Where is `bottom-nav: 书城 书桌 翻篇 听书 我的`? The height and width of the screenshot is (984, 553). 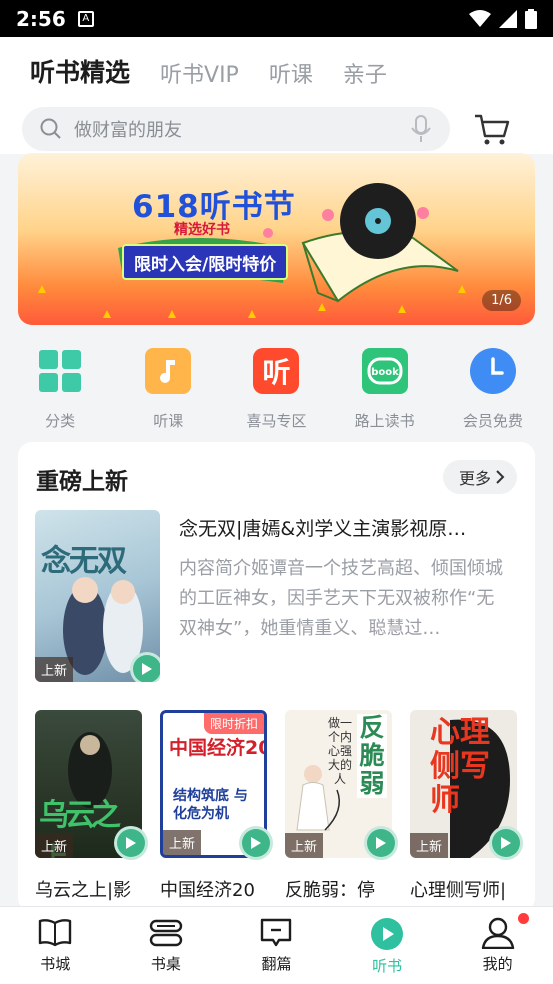 bottom-nav: 书城 书桌 翻篇 听书 我的 is located at coordinates (276, 945).